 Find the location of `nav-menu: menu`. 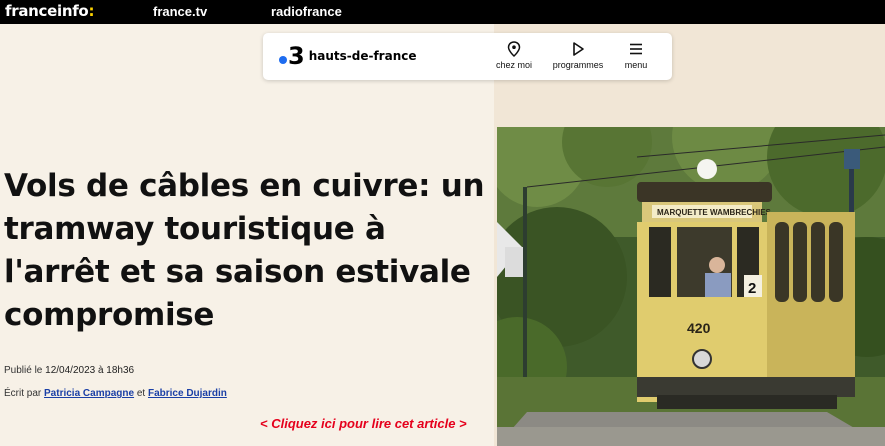

nav-menu: menu is located at coordinates (636, 55).